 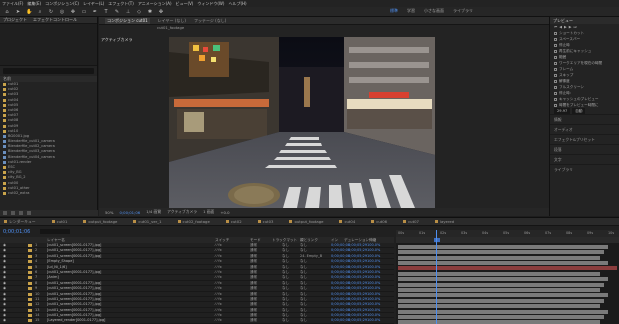 I want to click on hand-tool-icon: ✋, so click(x=29, y=12).